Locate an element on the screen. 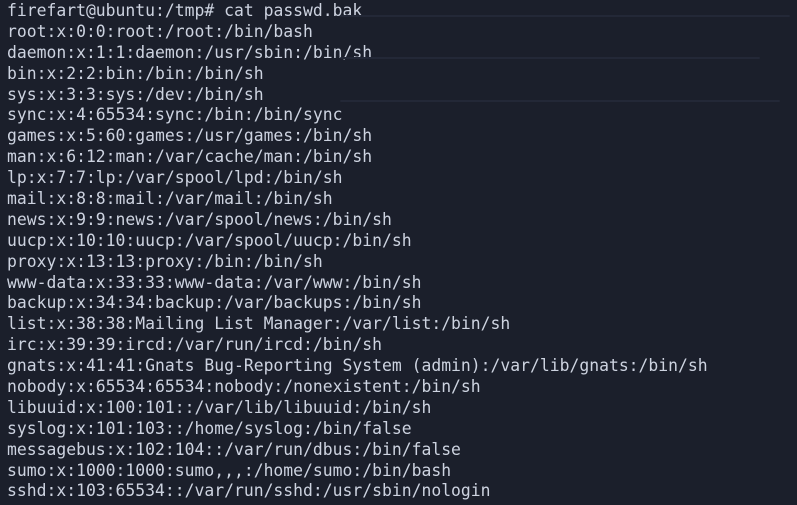  output-line: sys:x:3:3:sys:/dev:/bin/sh is located at coordinates (135, 94).